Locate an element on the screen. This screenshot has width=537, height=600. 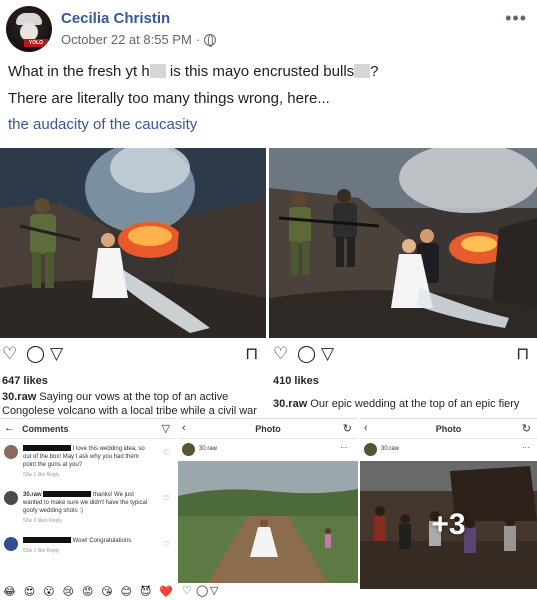
emoji-button: 😡 is located at coordinates (87, 591).